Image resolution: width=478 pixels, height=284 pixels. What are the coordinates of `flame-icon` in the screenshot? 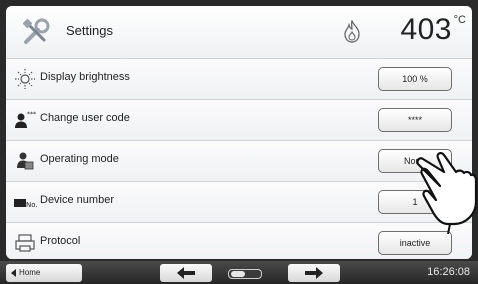 It's located at (352, 31).